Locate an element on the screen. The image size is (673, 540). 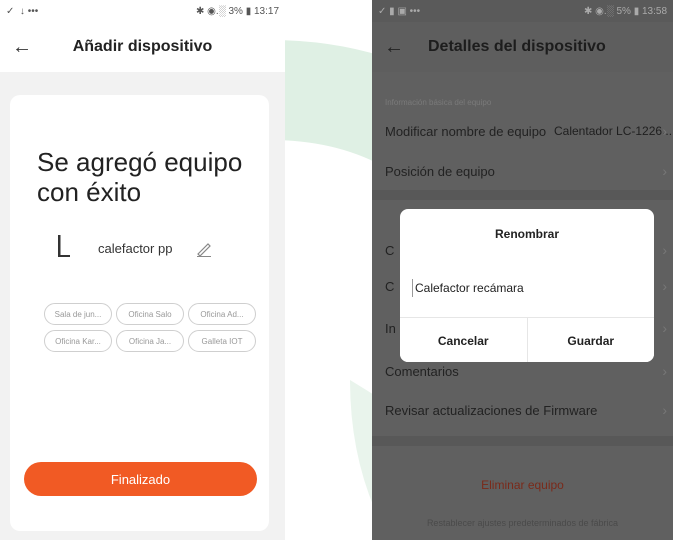
page-title: Añadir dispositivo is located at coordinates (142, 46).